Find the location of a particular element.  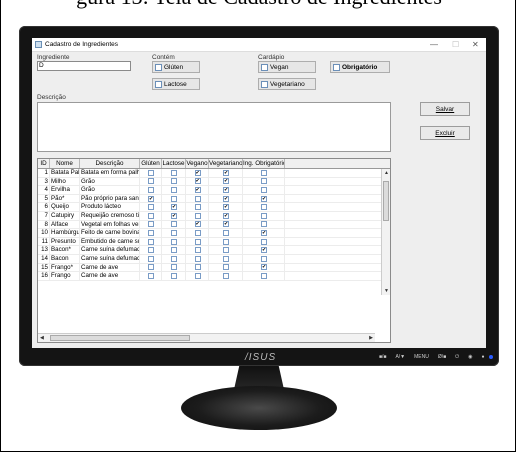

table-row: 15 Frango* Carne de ave ✔ is located at coordinates (214, 268).